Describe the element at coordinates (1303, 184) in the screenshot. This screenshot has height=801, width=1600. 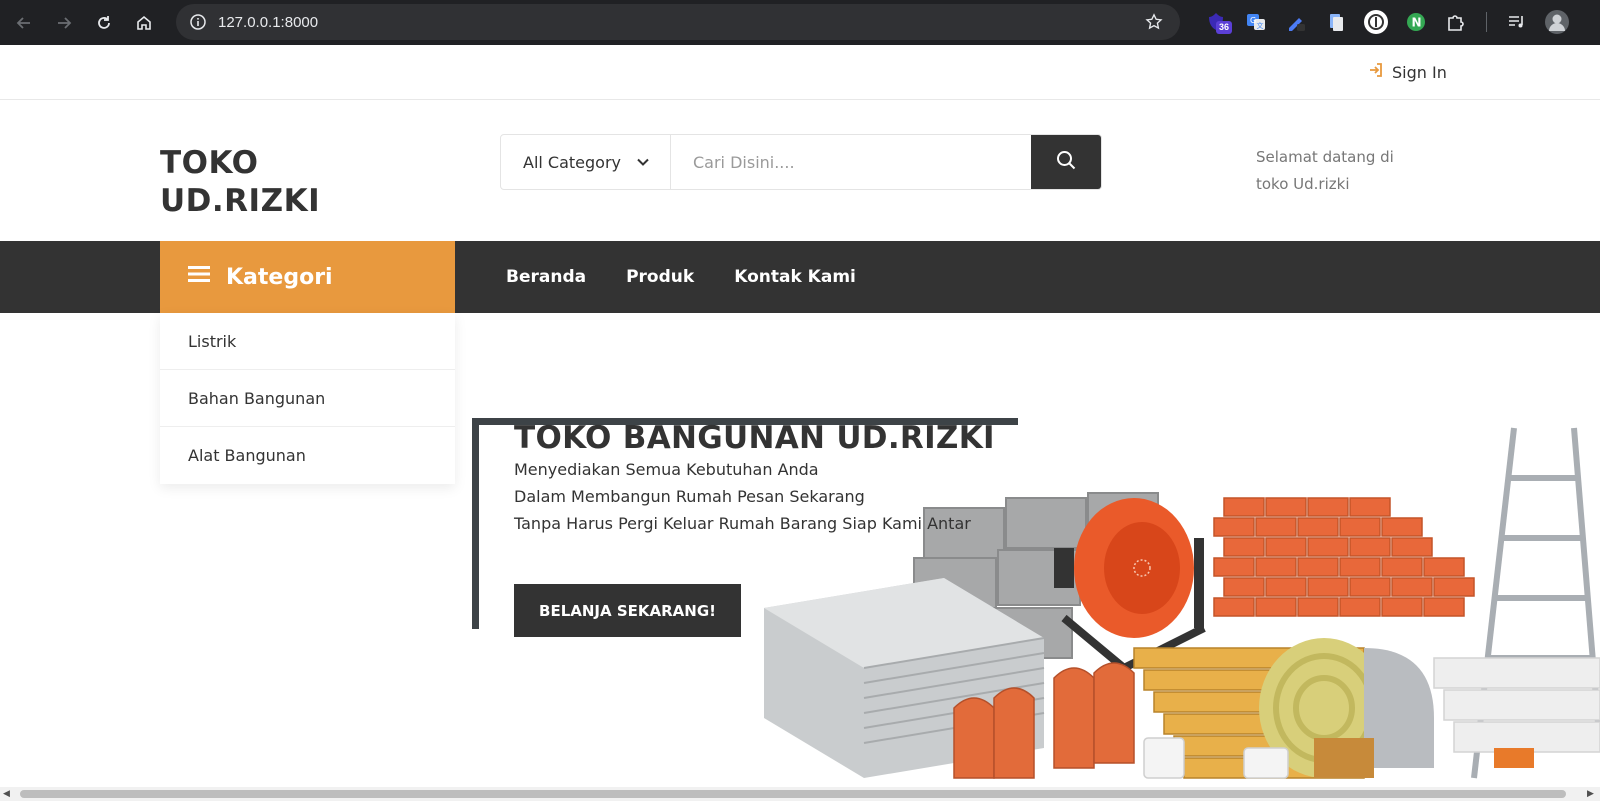
I see `welcome-line-2: toko Ud.rizki` at that location.